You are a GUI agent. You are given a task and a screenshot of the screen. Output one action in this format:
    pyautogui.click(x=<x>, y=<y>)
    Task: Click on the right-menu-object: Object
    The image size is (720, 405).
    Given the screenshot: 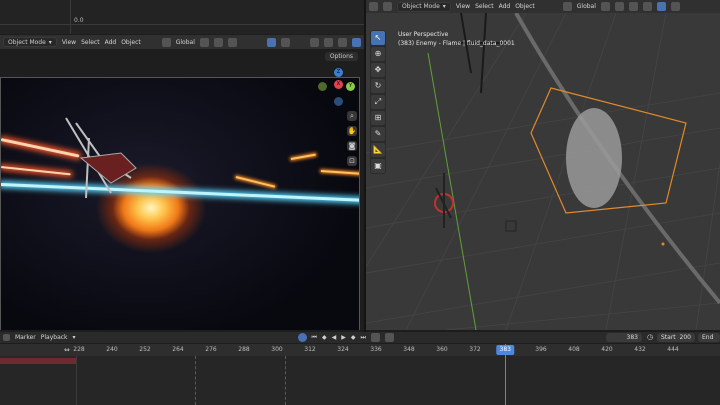 What is the action you would take?
    pyautogui.click(x=525, y=6)
    